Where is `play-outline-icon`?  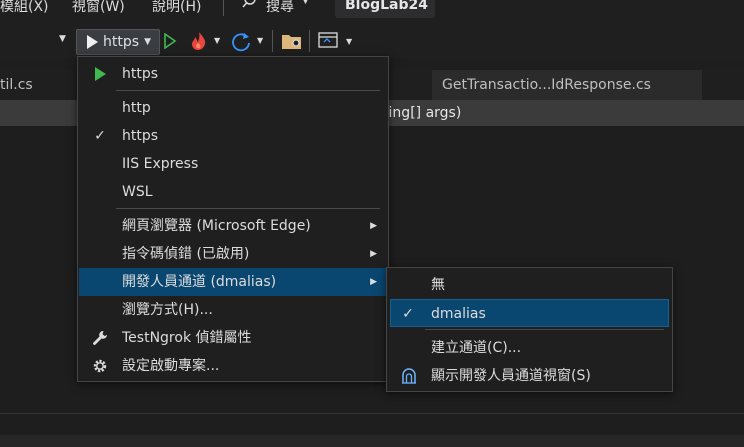 play-outline-icon is located at coordinates (170, 41).